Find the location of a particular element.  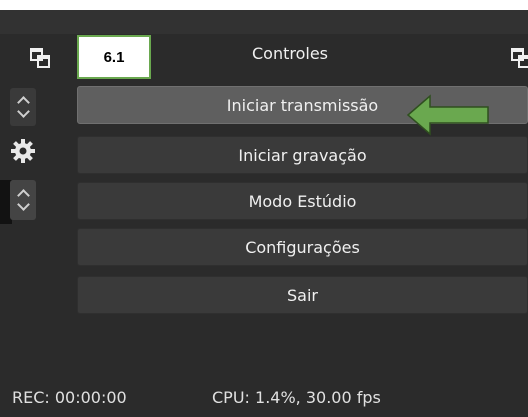

panel-header-bar is located at coordinates (264, 22).